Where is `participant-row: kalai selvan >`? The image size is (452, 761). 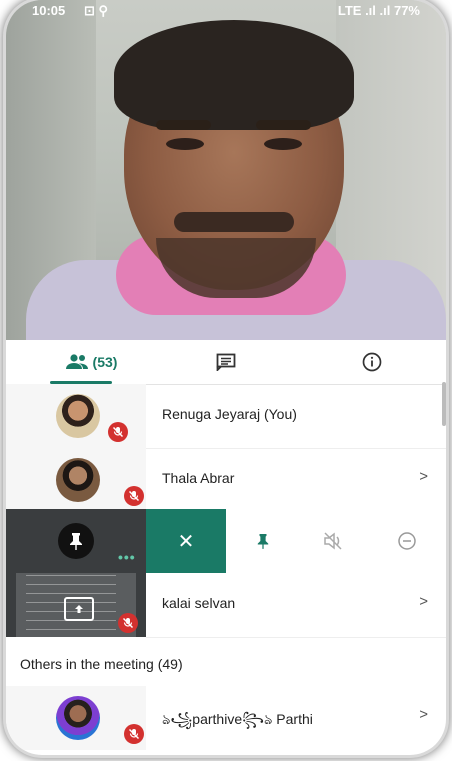 participant-row: kalai selvan > is located at coordinates (296, 605).